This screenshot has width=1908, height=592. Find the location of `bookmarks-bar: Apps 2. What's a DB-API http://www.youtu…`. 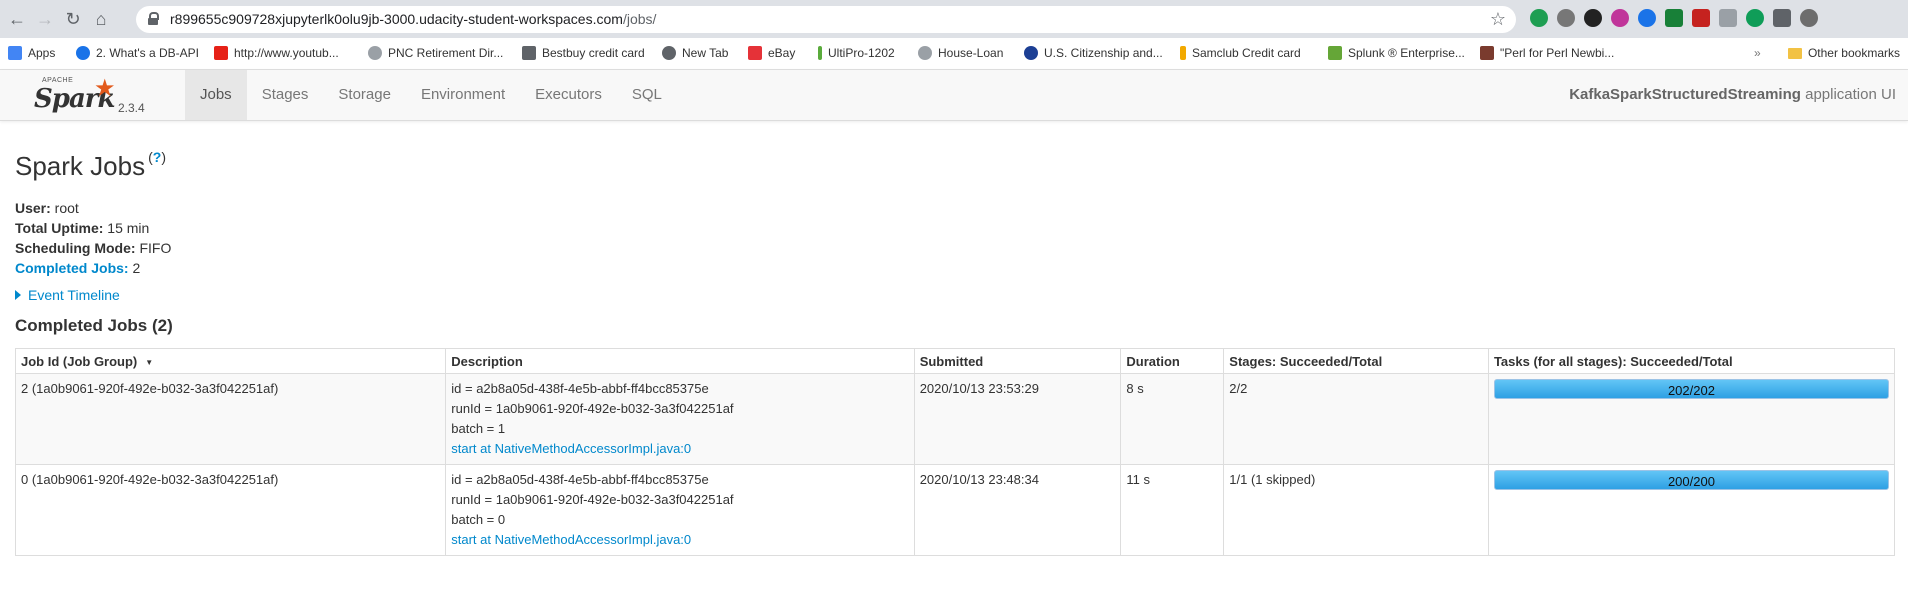

bookmarks-bar: Apps 2. What's a DB-API http://www.youtu… is located at coordinates (954, 54).